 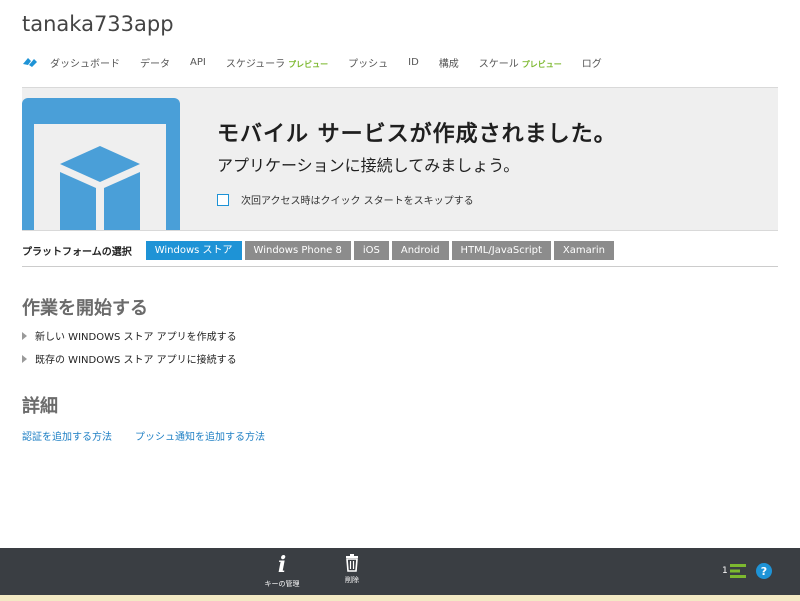 I want to click on connect-existing-app-label: 既存の WINDOWS ストア アプリに接続する, so click(x=136, y=360).